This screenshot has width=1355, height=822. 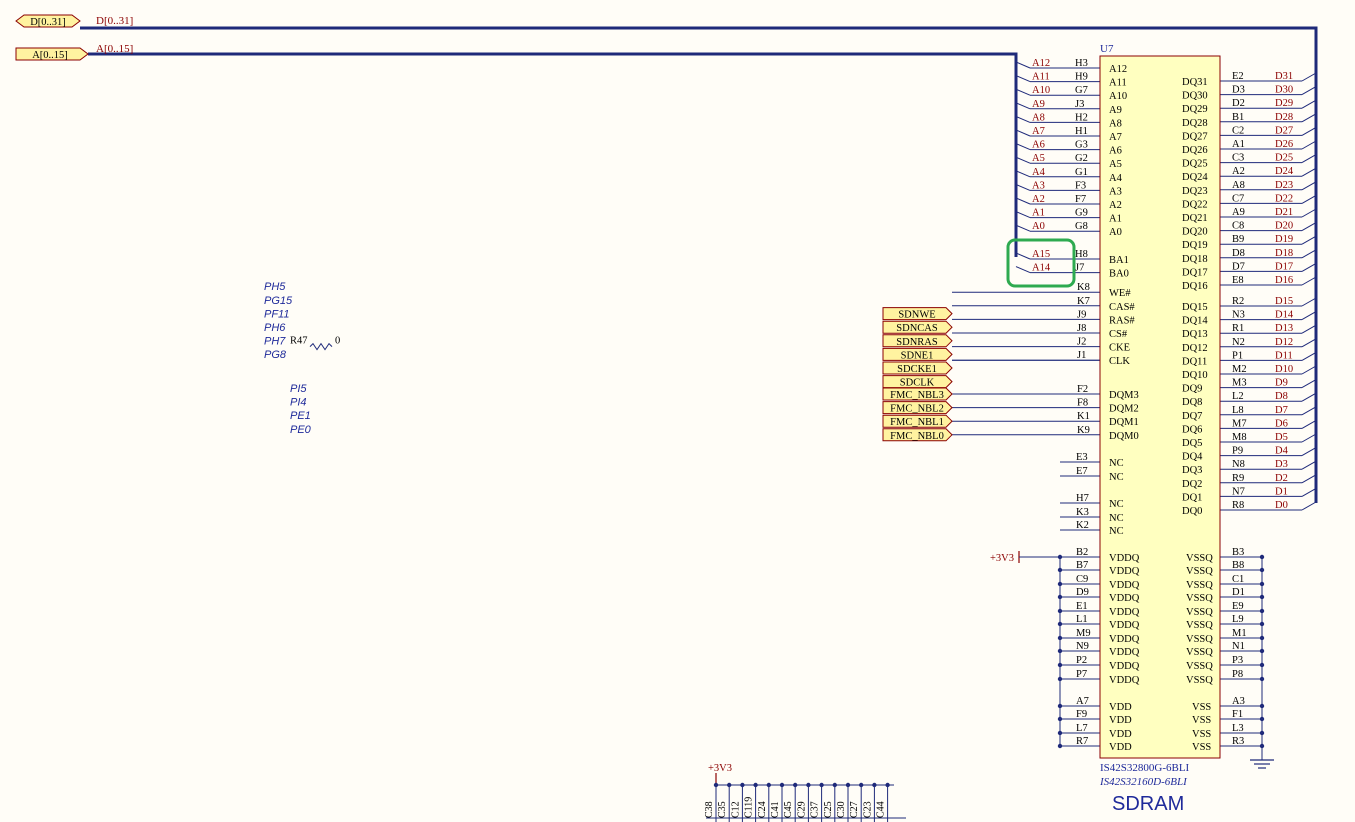 I want to click on net-A12: A12, so click(x=1041, y=63).